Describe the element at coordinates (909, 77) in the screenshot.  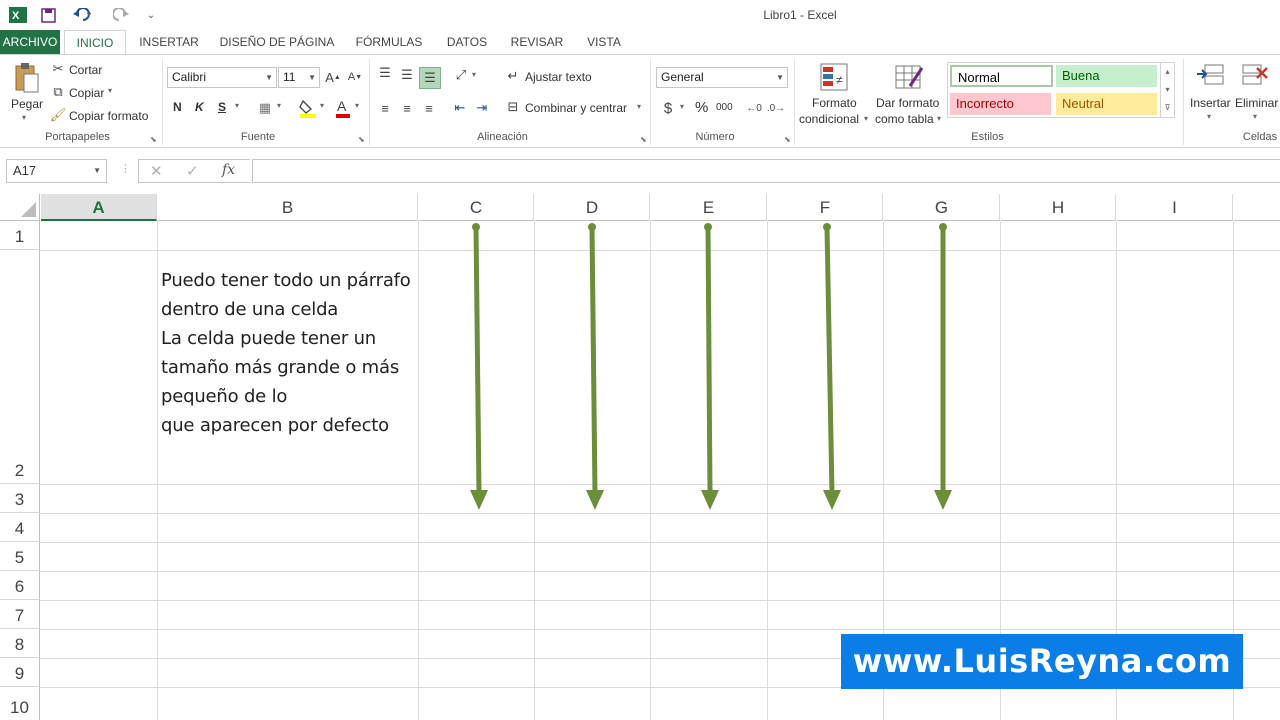
I see `format-as-table-icon` at that location.